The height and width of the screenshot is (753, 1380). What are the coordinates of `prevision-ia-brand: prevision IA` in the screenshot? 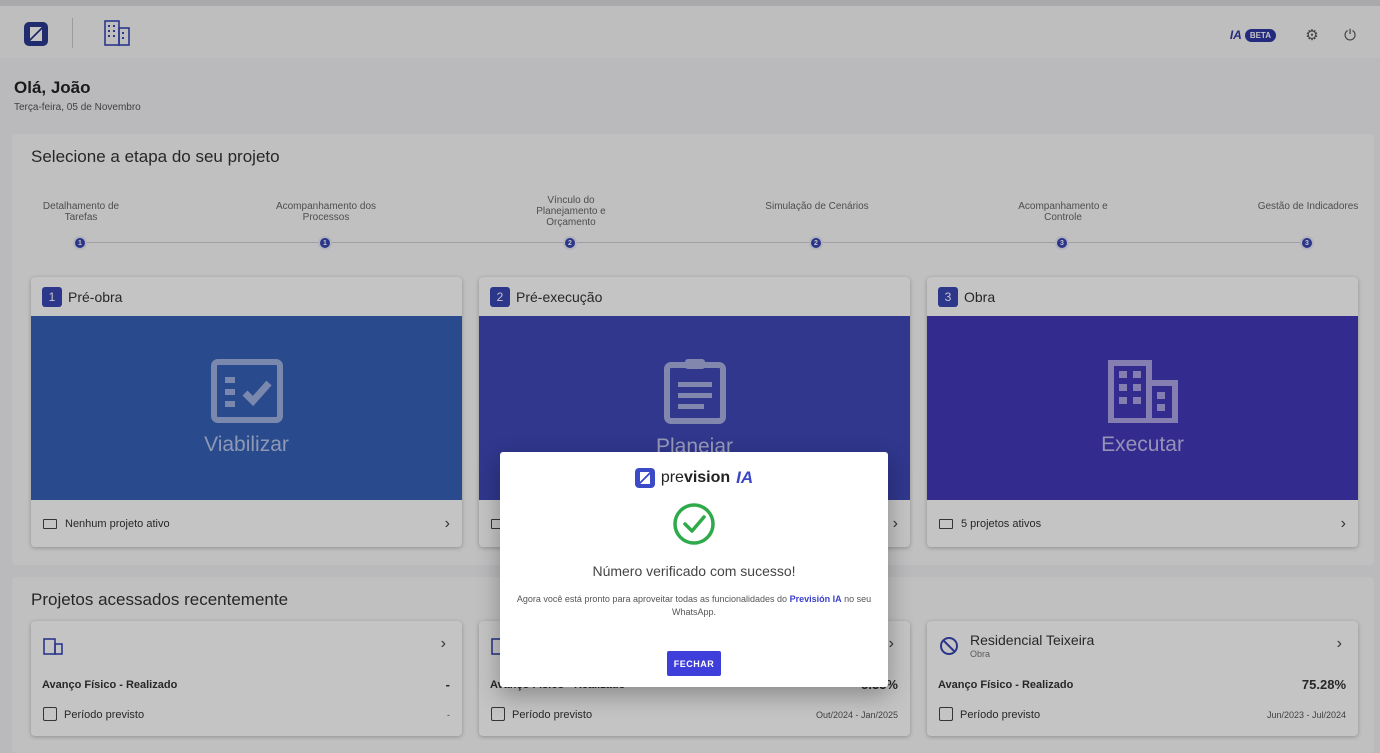 It's located at (694, 478).